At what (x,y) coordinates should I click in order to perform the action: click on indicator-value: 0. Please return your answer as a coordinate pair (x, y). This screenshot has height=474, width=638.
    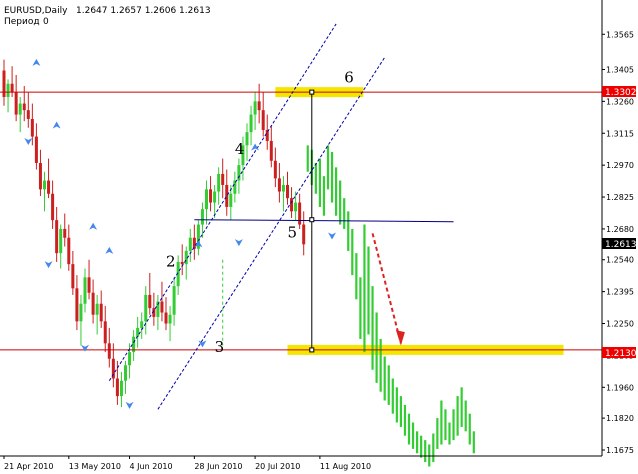
    Looking at the image, I should click on (46, 22).